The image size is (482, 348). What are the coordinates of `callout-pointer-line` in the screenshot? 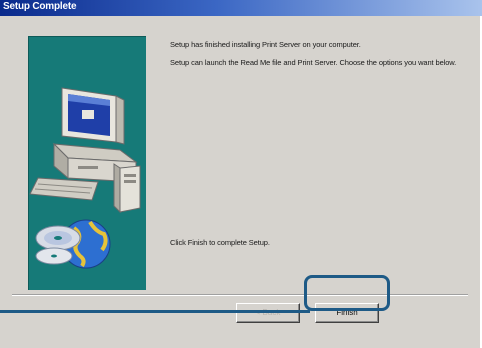 It's located at (155, 311).